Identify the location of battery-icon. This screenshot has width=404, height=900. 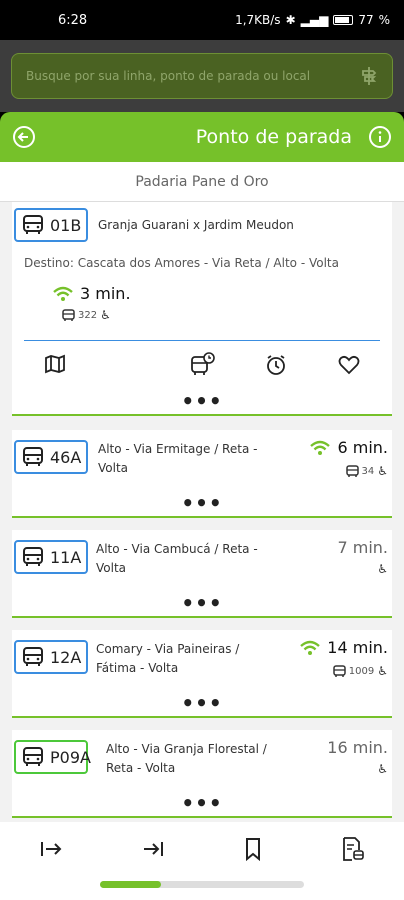
(343, 20).